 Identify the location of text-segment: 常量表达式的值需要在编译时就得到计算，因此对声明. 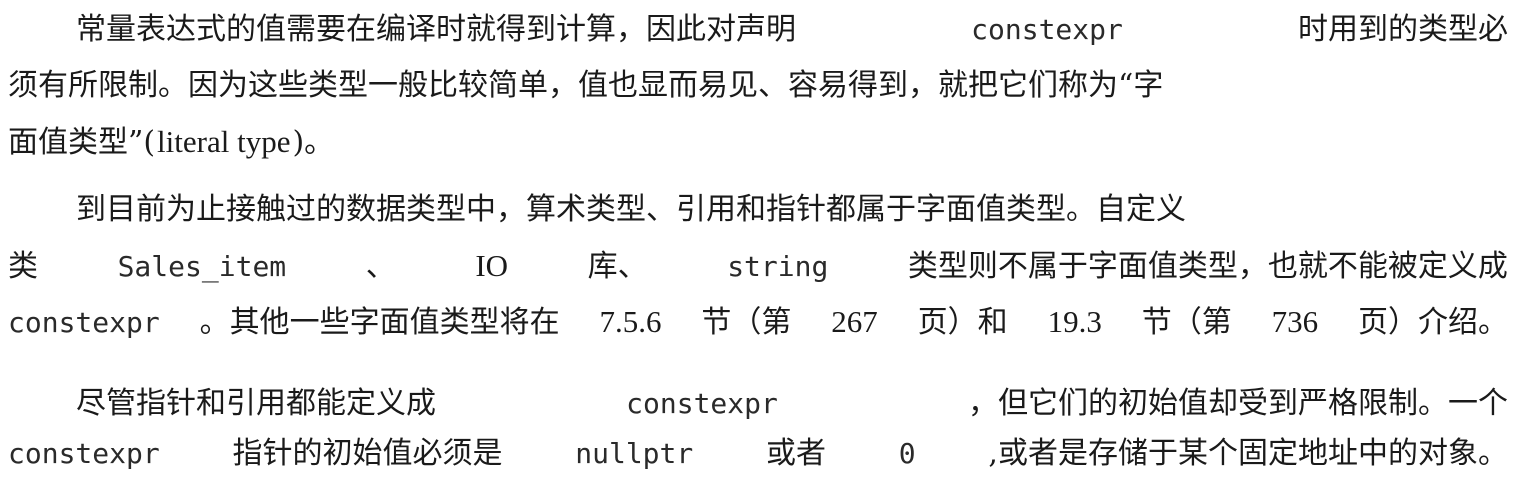
(436, 29).